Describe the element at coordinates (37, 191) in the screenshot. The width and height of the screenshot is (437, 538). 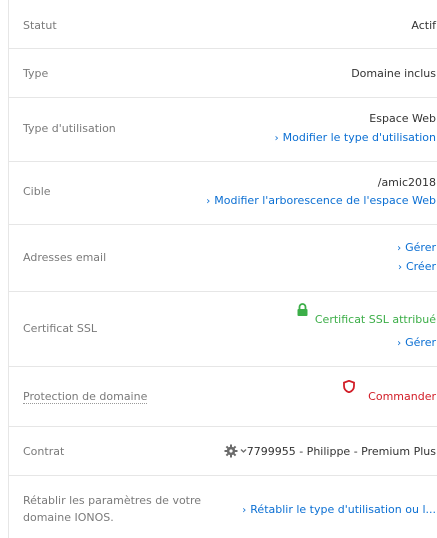
I see `cible-label: Cible` at that location.